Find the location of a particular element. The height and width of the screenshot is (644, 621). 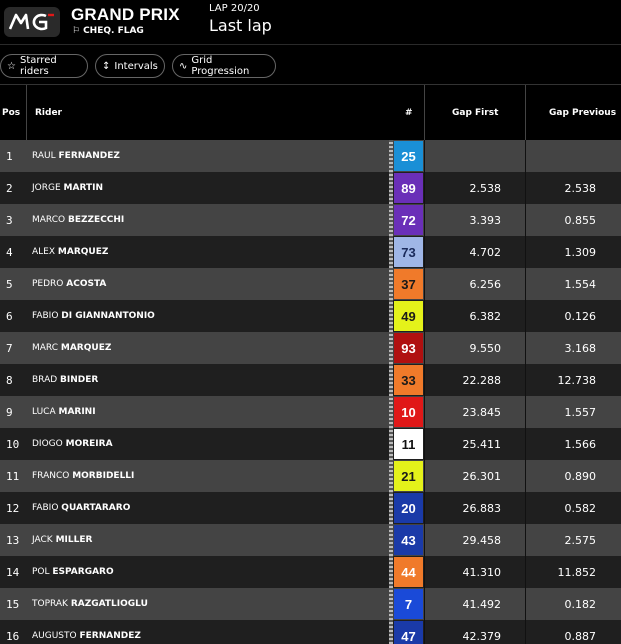

row-position: 7 is located at coordinates (9, 348).